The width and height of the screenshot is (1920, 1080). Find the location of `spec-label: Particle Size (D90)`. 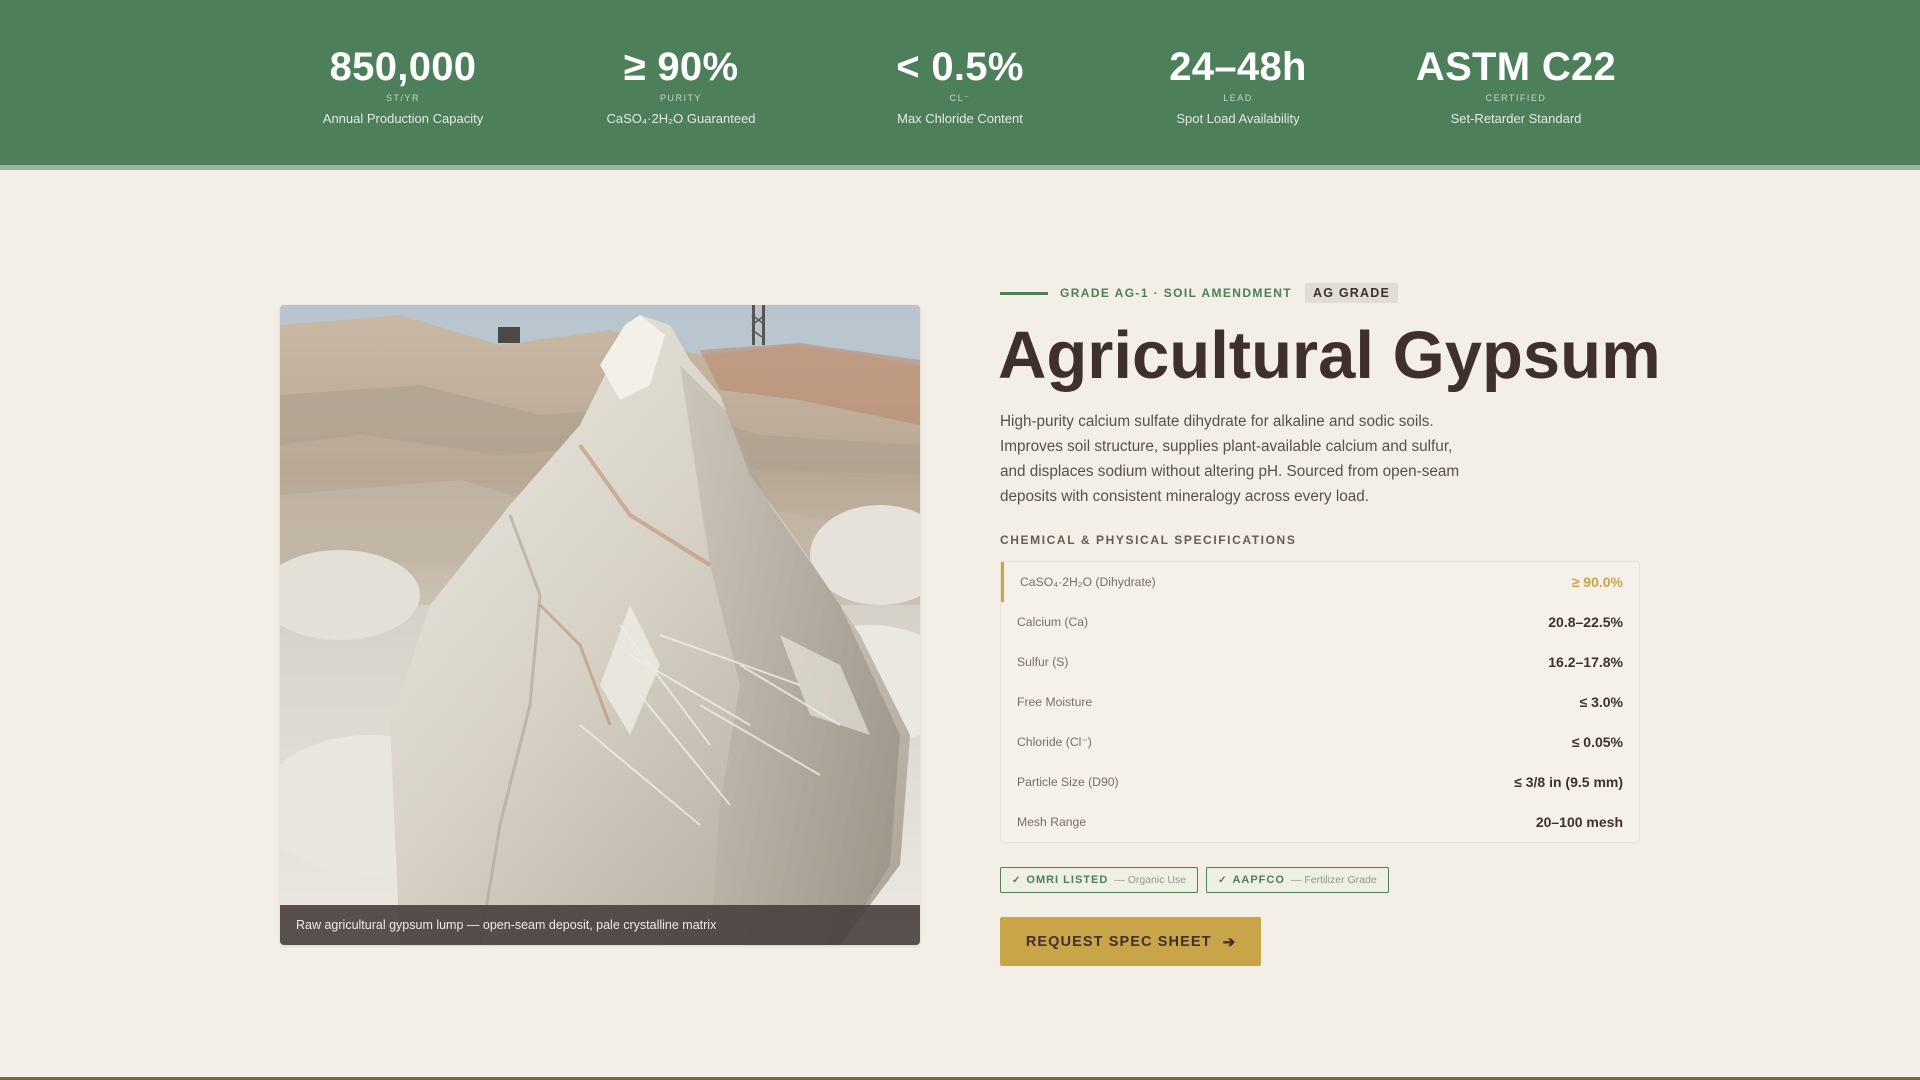

spec-label: Particle Size (D90) is located at coordinates (1068, 782).